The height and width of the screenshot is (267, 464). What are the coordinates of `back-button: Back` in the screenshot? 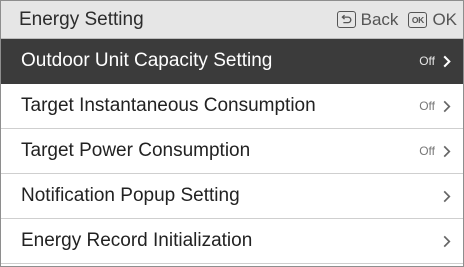 It's located at (367, 19).